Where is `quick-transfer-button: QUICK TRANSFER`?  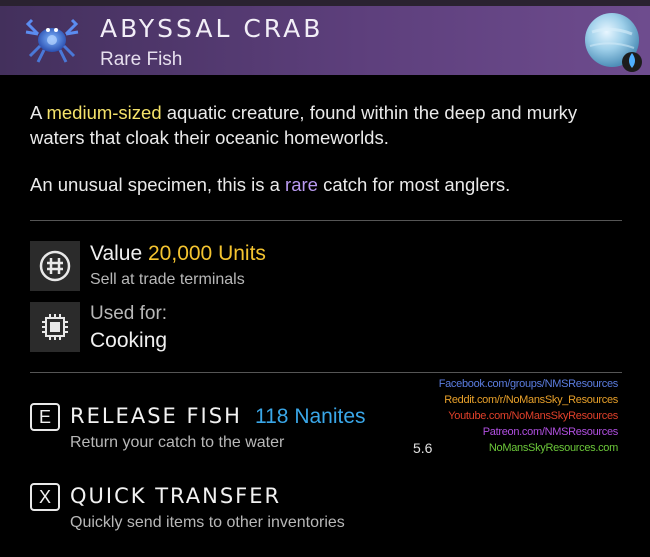 quick-transfer-button: QUICK TRANSFER is located at coordinates (175, 496).